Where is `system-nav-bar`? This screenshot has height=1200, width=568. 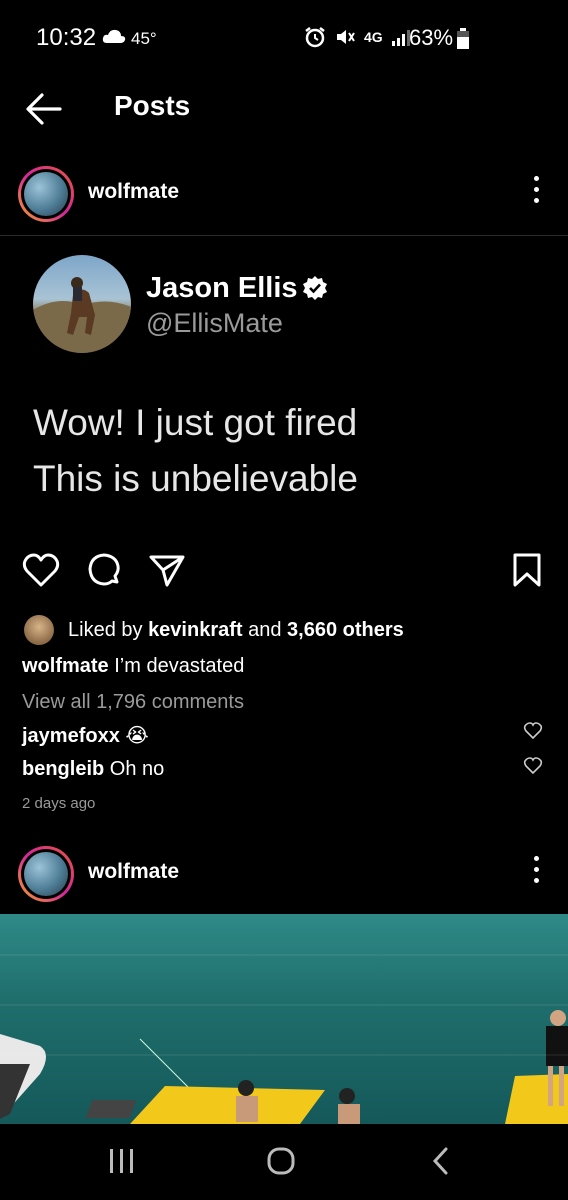
system-nav-bar is located at coordinates (284, 1162).